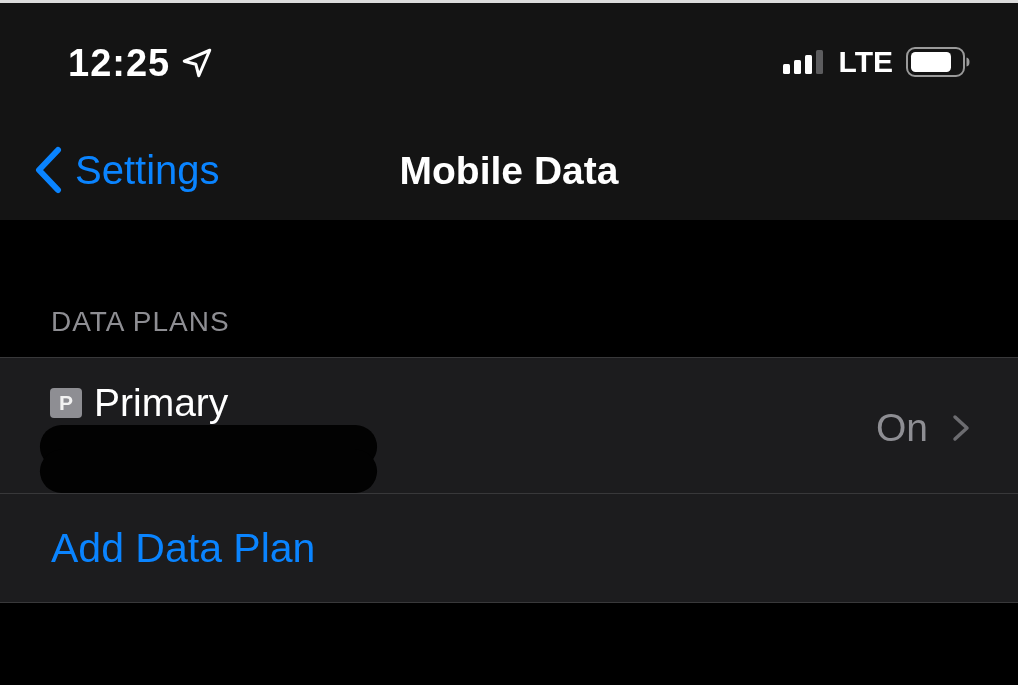  What do you see at coordinates (140, 322) in the screenshot?
I see `section-header: DATA PLANS` at bounding box center [140, 322].